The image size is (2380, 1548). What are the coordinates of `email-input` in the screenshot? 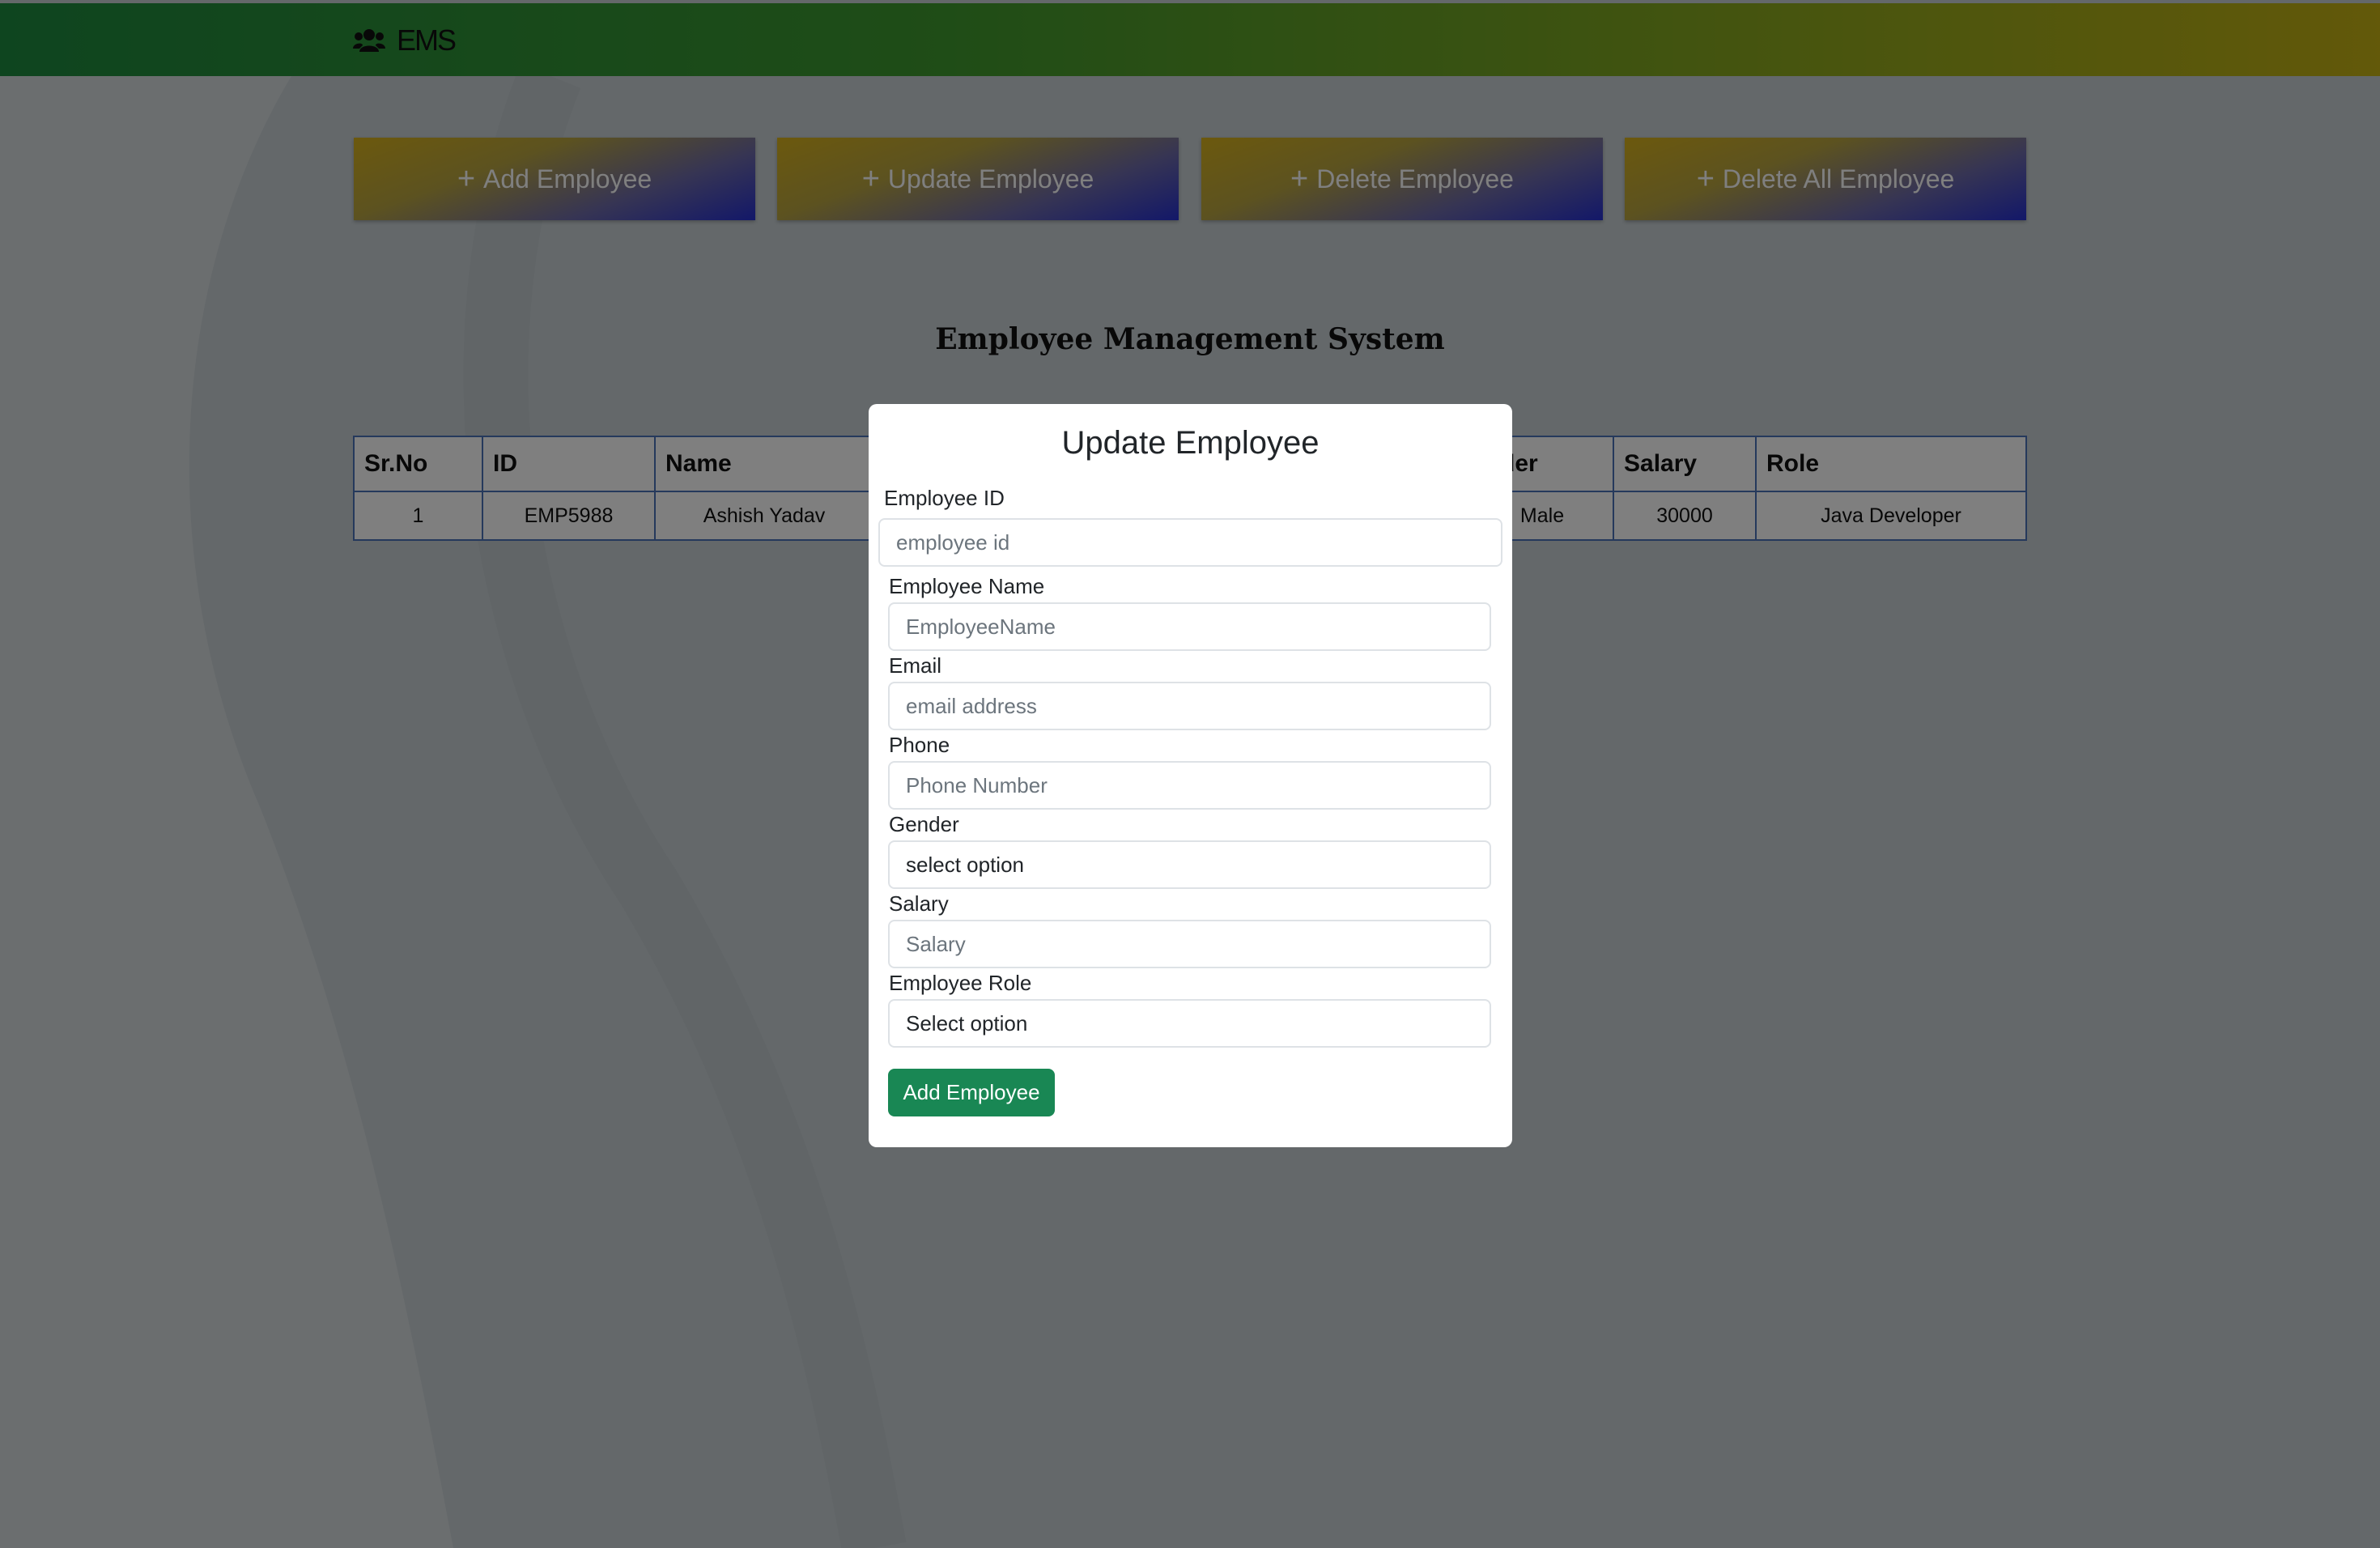 It's located at (1189, 706).